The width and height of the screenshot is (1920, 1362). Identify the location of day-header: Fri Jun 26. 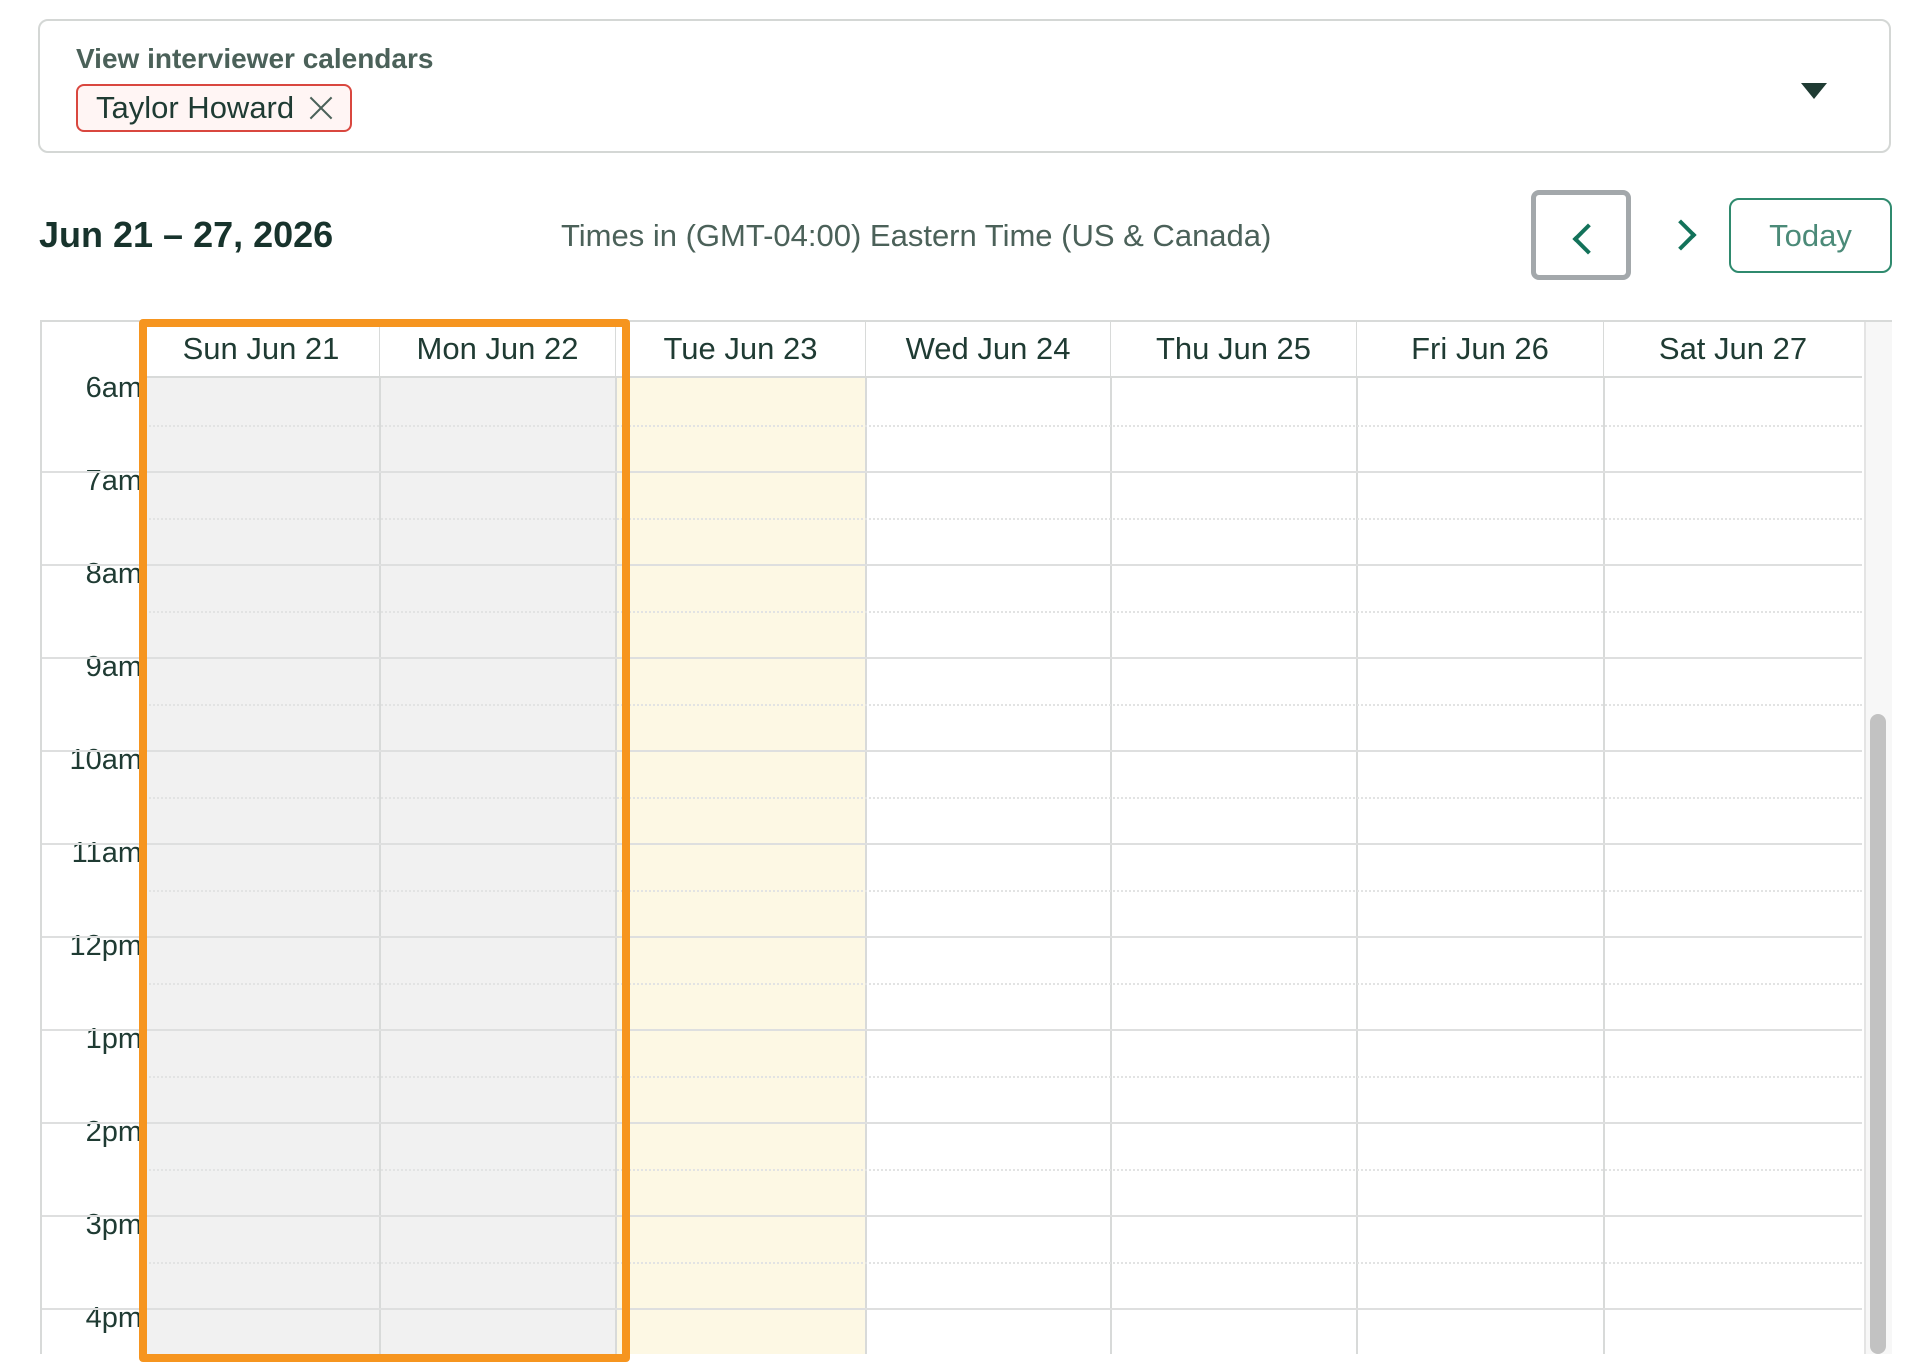
(1479, 349).